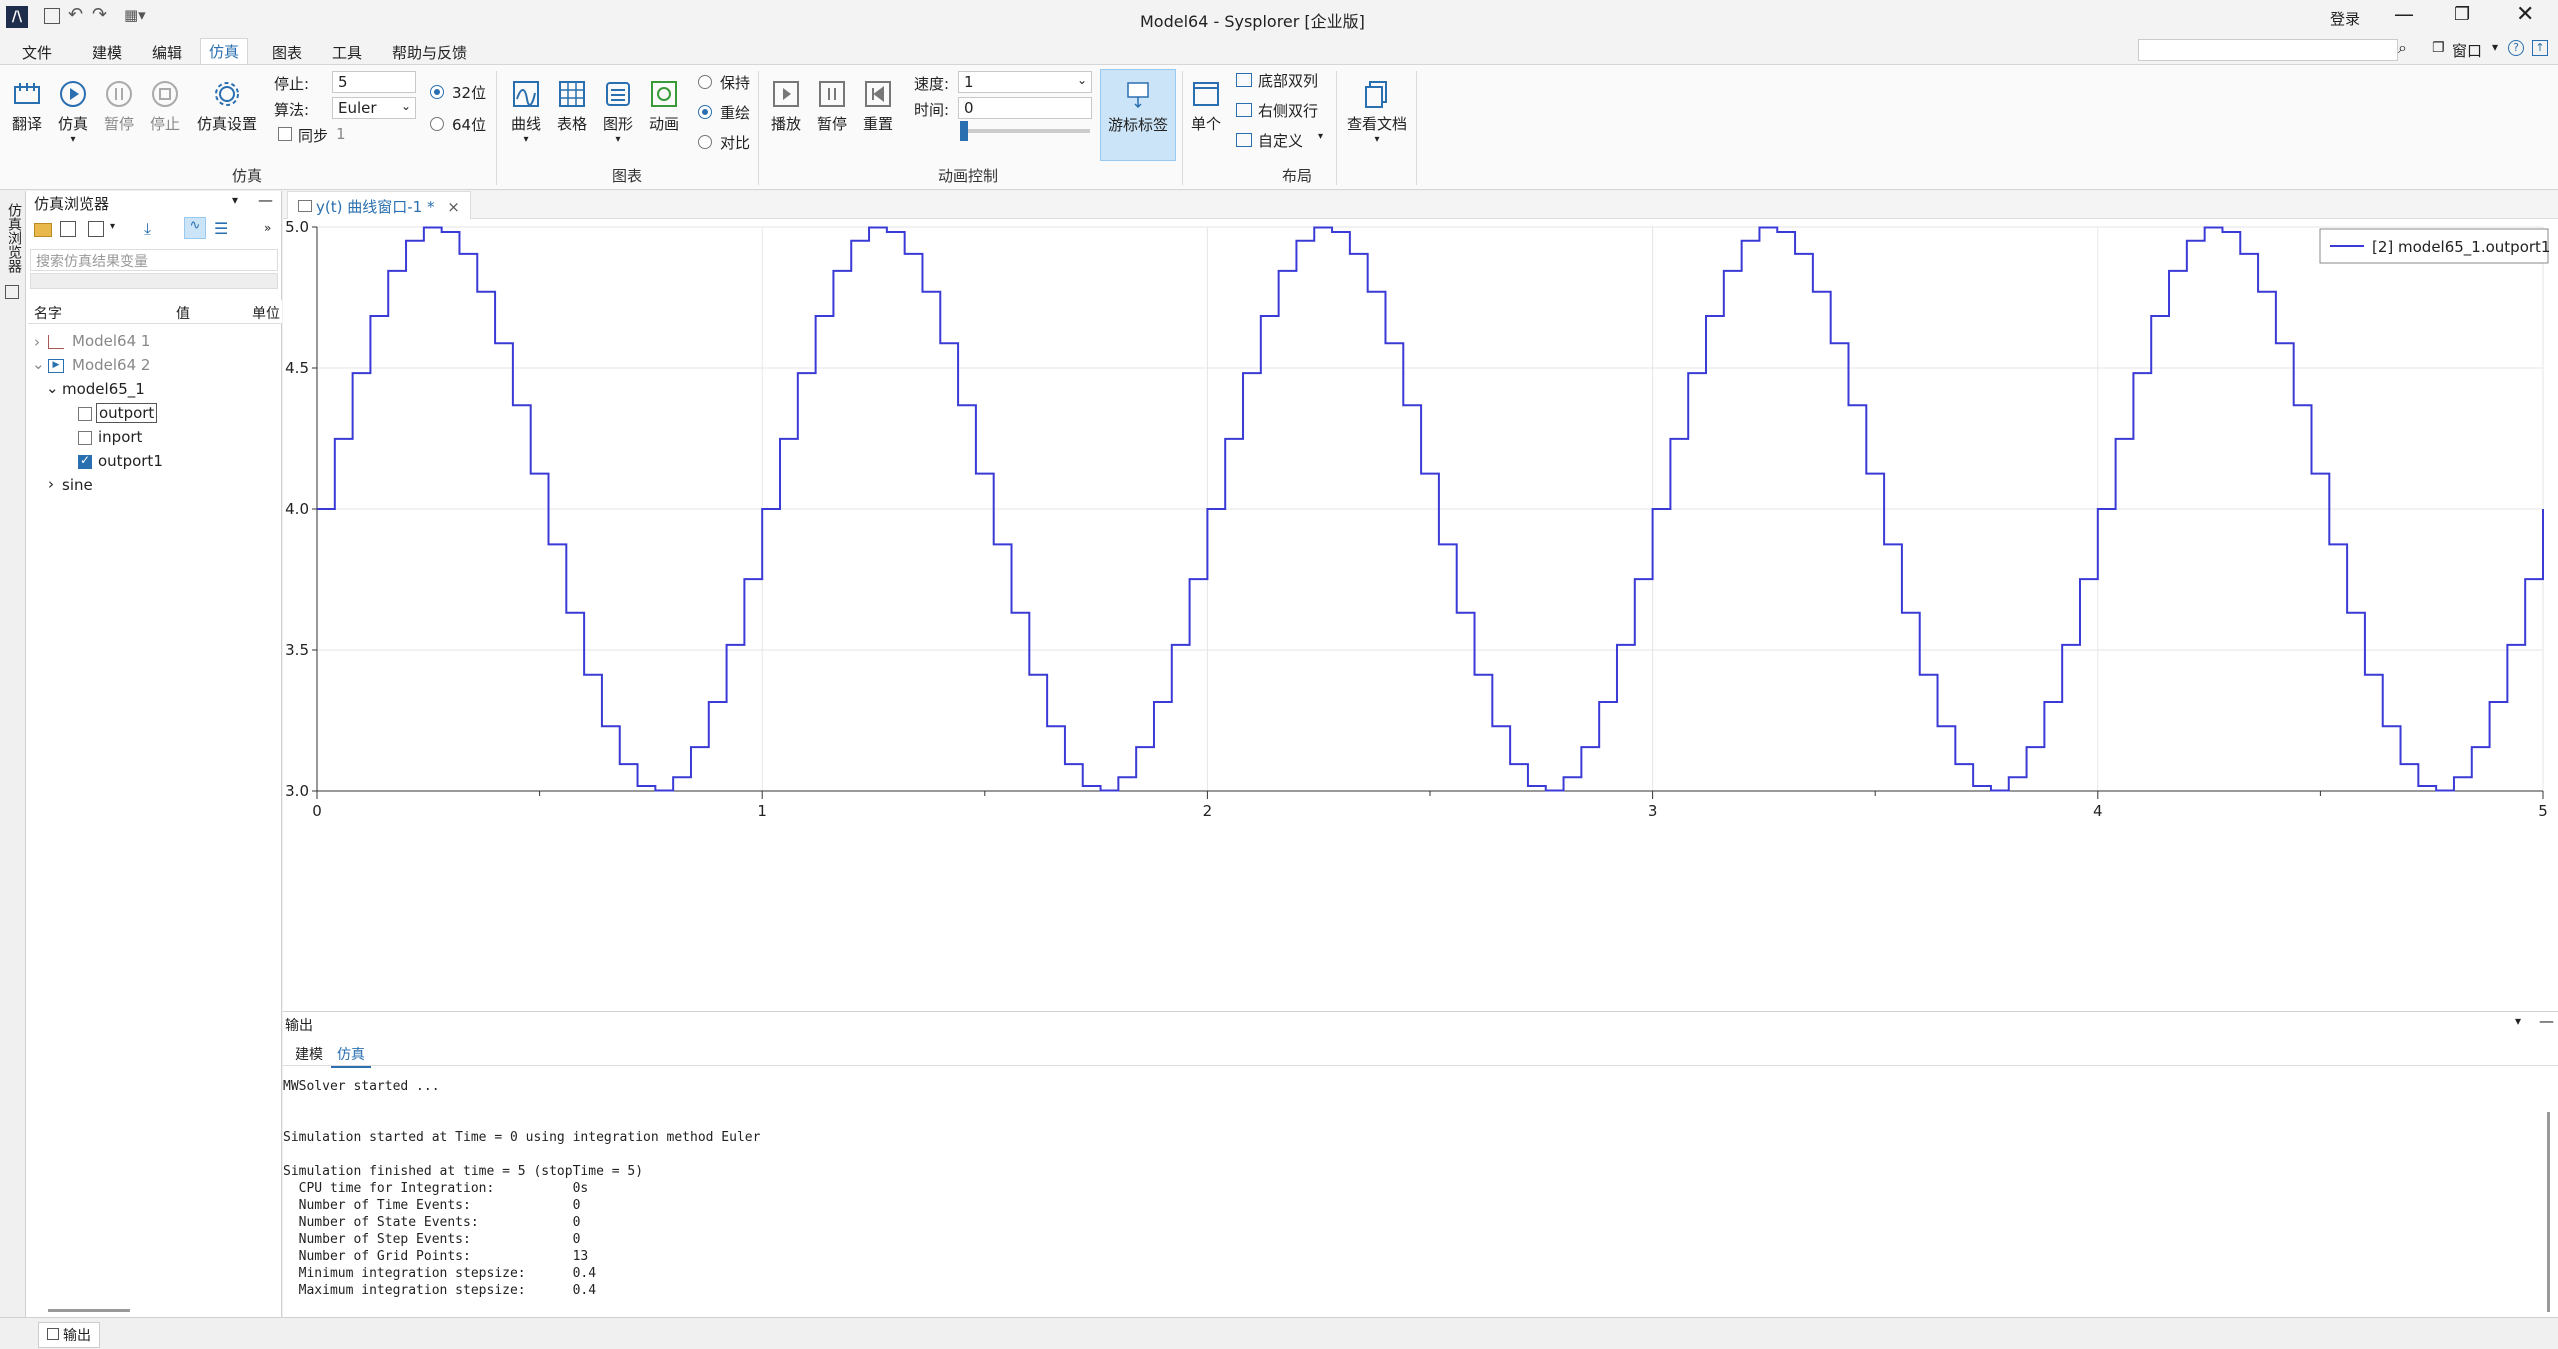 This screenshot has height=1349, width=2558. Describe the element at coordinates (429, 52) in the screenshot. I see `menu-help: 帮助与反馈` at that location.